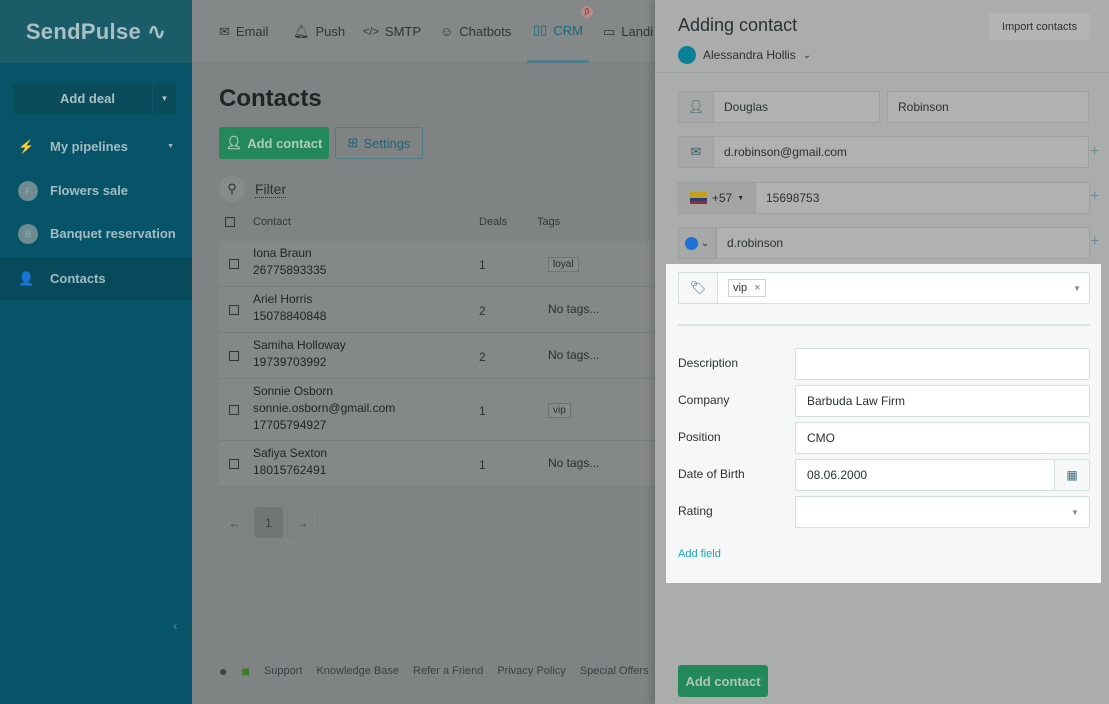 Image resolution: width=1109 pixels, height=704 pixels. Describe the element at coordinates (270, 98) in the screenshot. I see `page-title: Contacts` at that location.